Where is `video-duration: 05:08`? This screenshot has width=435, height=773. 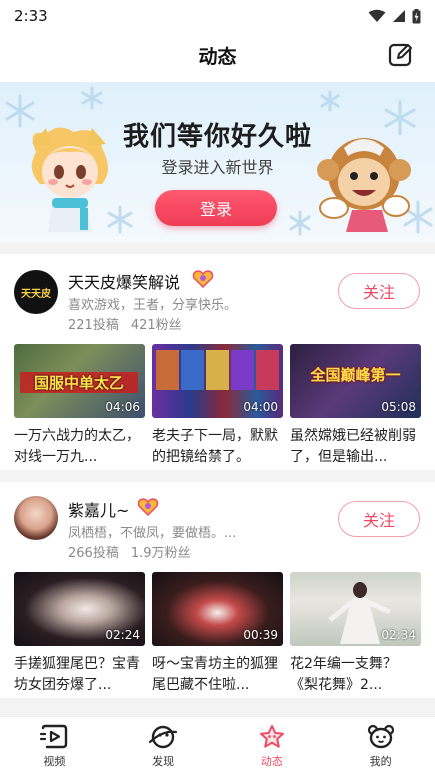
video-duration: 05:08 is located at coordinates (398, 407).